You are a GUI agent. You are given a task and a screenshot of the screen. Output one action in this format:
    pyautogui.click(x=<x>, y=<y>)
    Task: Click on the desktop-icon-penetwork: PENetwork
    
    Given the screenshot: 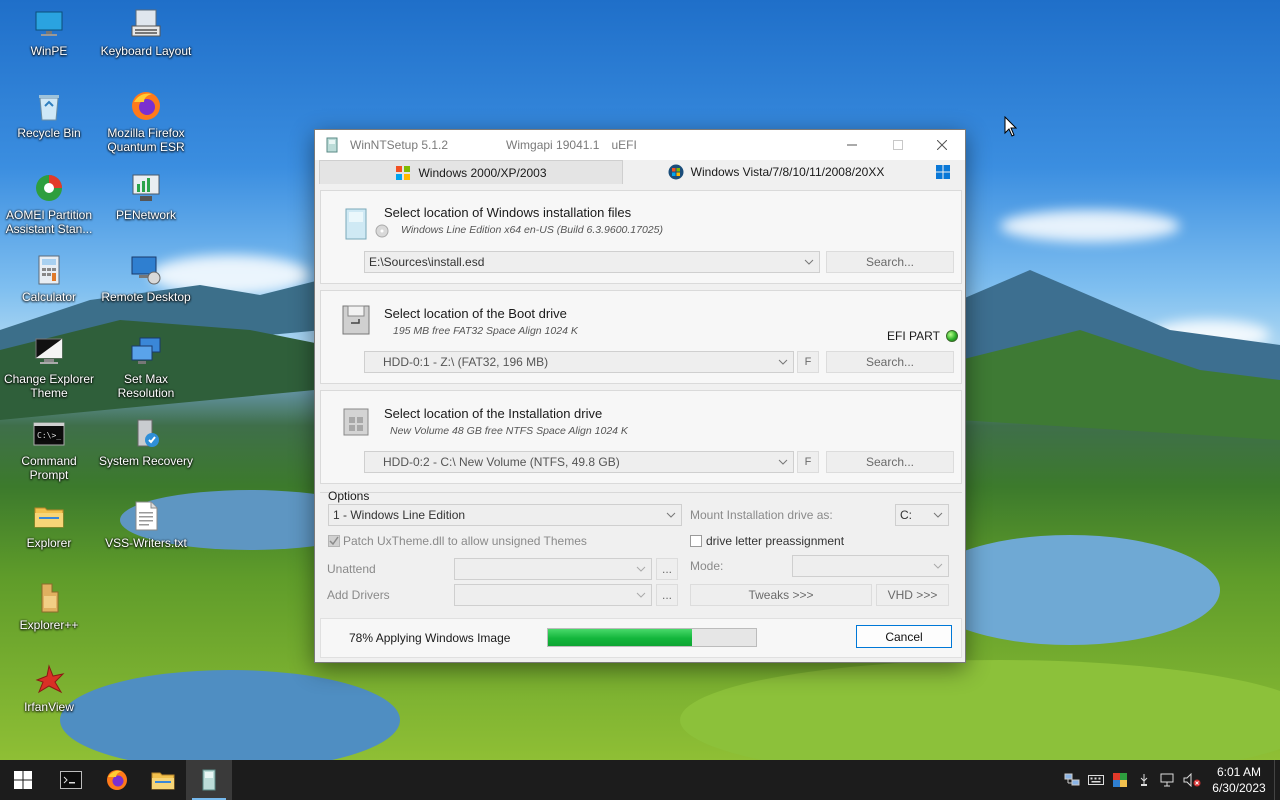 What is the action you would take?
    pyautogui.click(x=146, y=197)
    